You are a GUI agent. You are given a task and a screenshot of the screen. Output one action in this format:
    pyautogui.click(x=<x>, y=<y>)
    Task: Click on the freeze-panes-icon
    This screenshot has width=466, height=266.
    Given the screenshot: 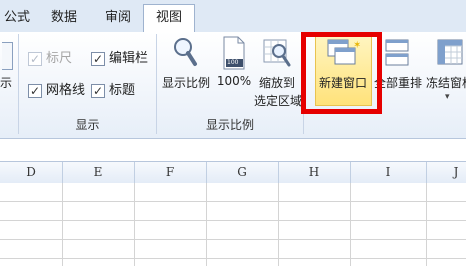 What is the action you would take?
    pyautogui.click(x=450, y=52)
    